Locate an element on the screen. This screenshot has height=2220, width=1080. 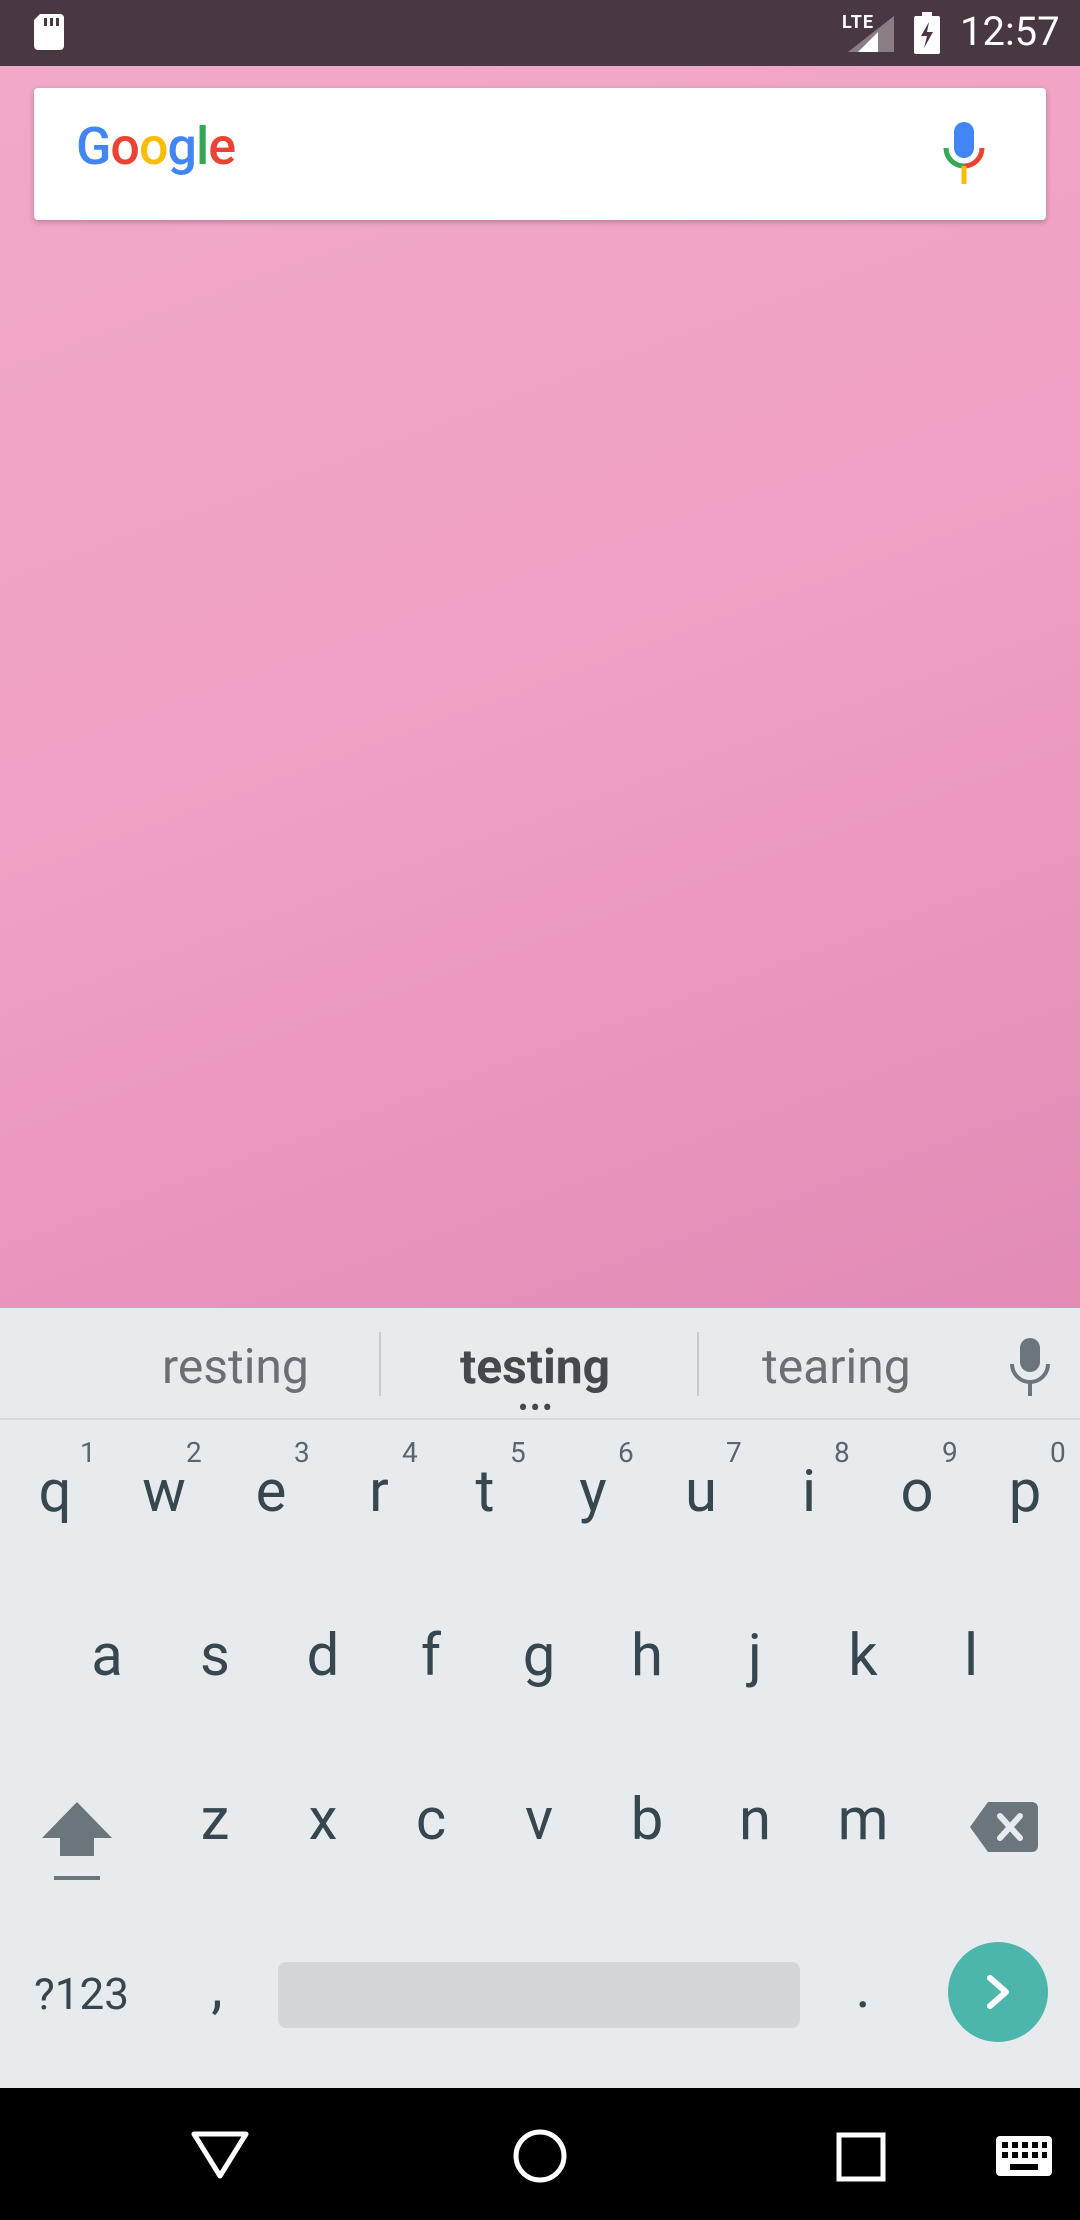
recents-icon is located at coordinates (861, 2157).